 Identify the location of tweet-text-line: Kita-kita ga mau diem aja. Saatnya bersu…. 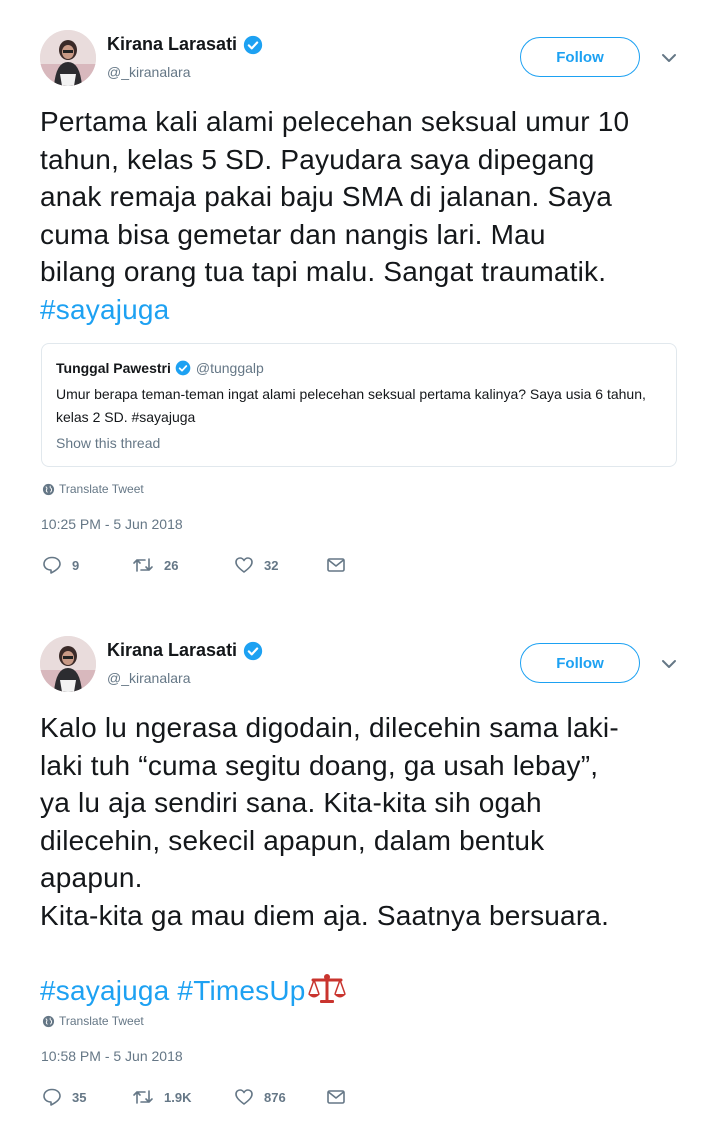
(325, 915).